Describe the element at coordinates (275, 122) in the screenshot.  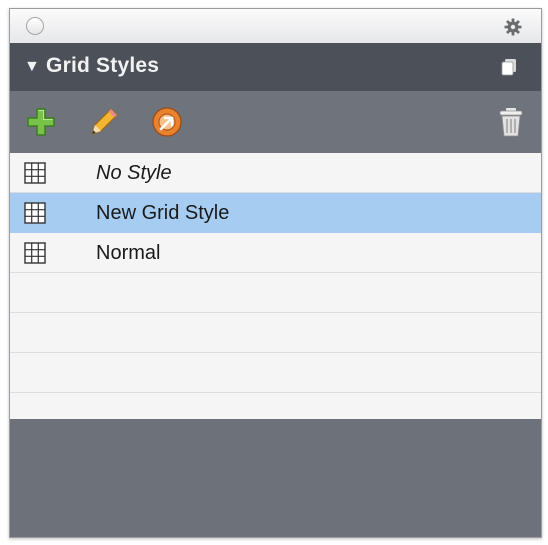
I see `styles-toolbar` at that location.